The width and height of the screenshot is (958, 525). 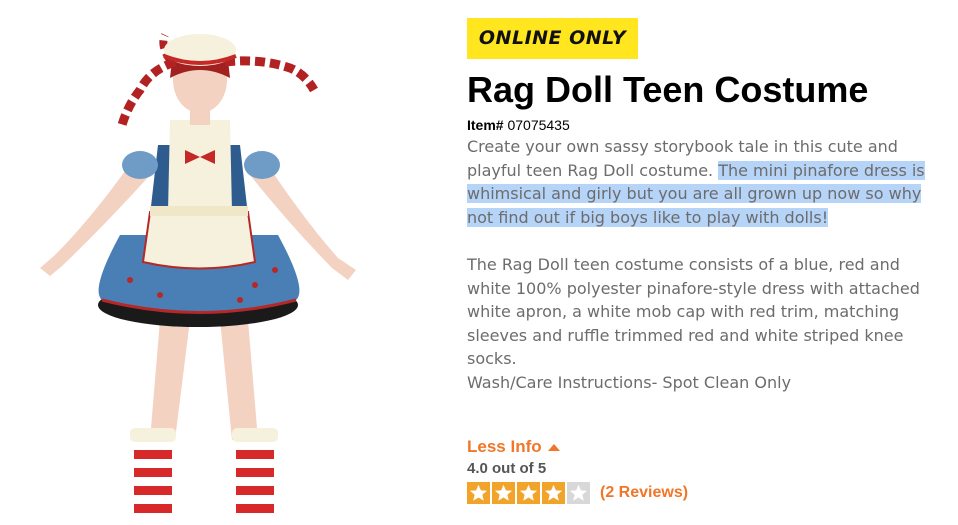 What do you see at coordinates (485, 125) in the screenshot?
I see `item-number-label: Item#` at bounding box center [485, 125].